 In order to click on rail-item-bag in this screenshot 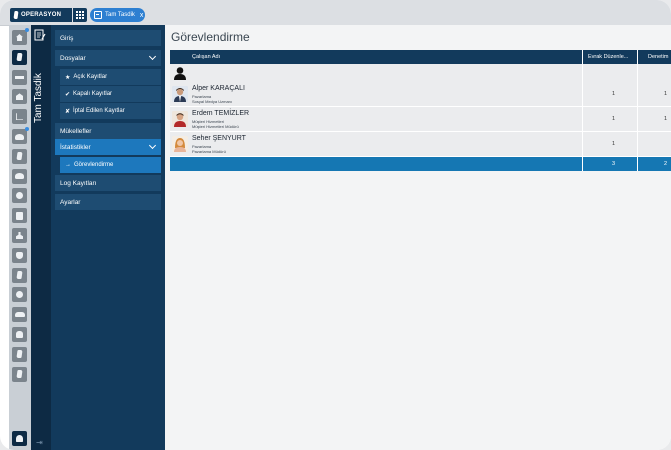, I will do `click(19, 255)`.